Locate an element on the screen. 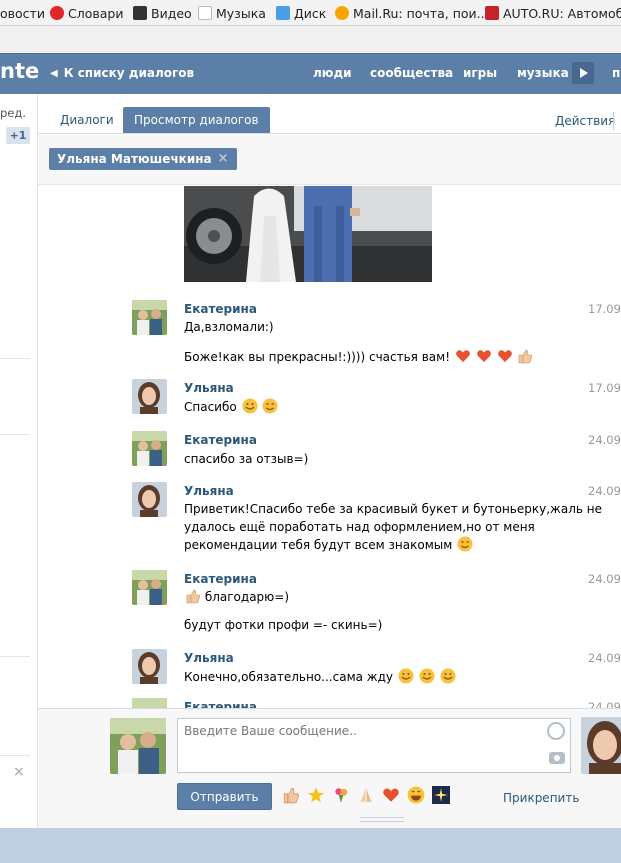  emoji-picker-icon is located at coordinates (556, 731).